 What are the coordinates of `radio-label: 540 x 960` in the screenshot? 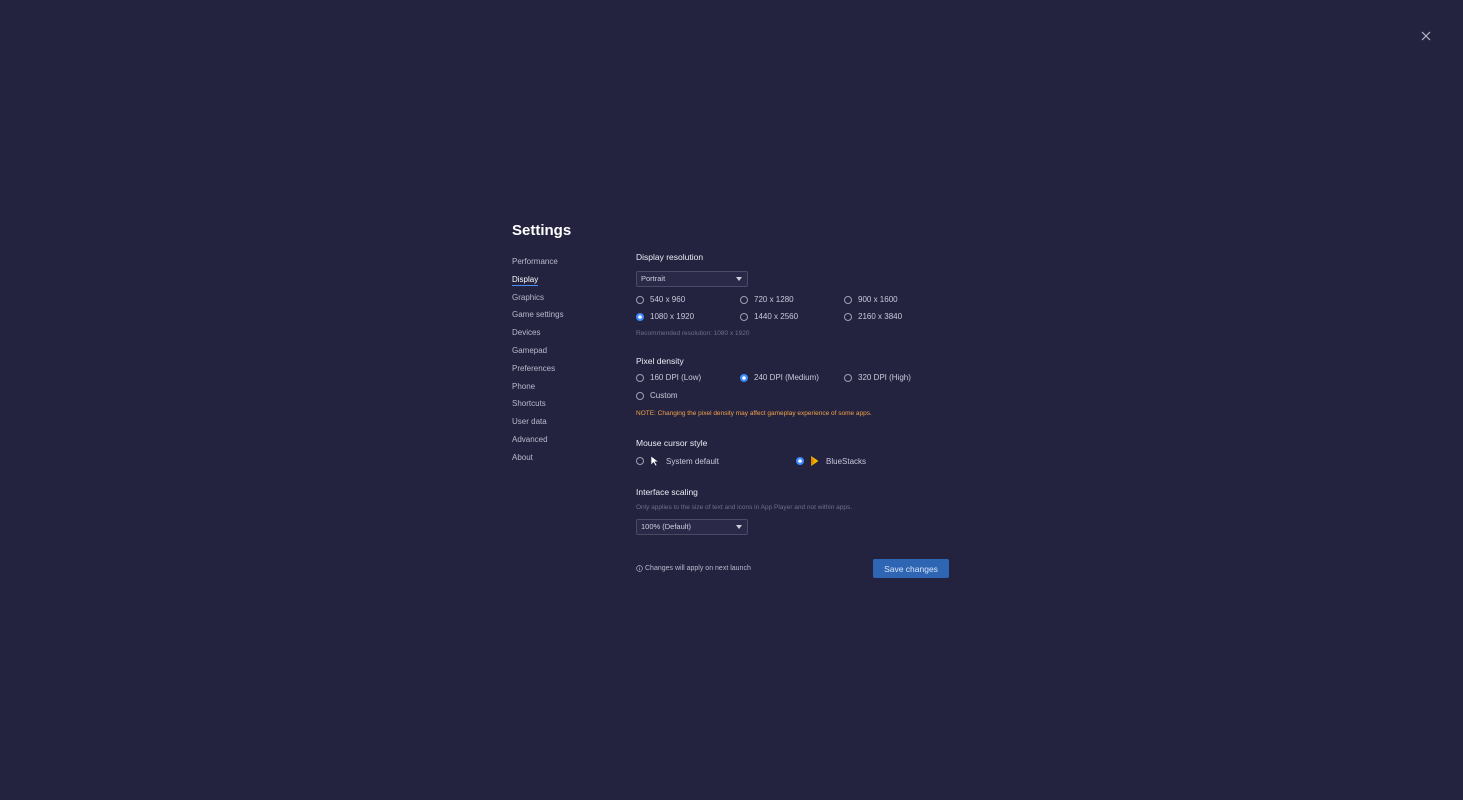 It's located at (668, 299).